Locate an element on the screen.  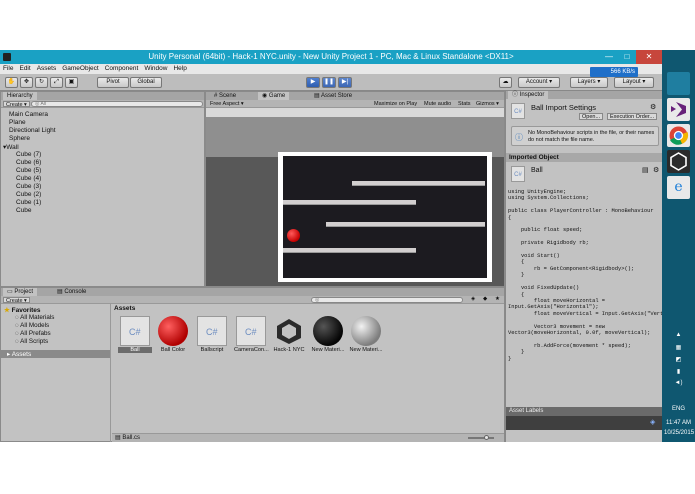
hierarchy-item-plane: Plane is located at coordinates (17, 122).